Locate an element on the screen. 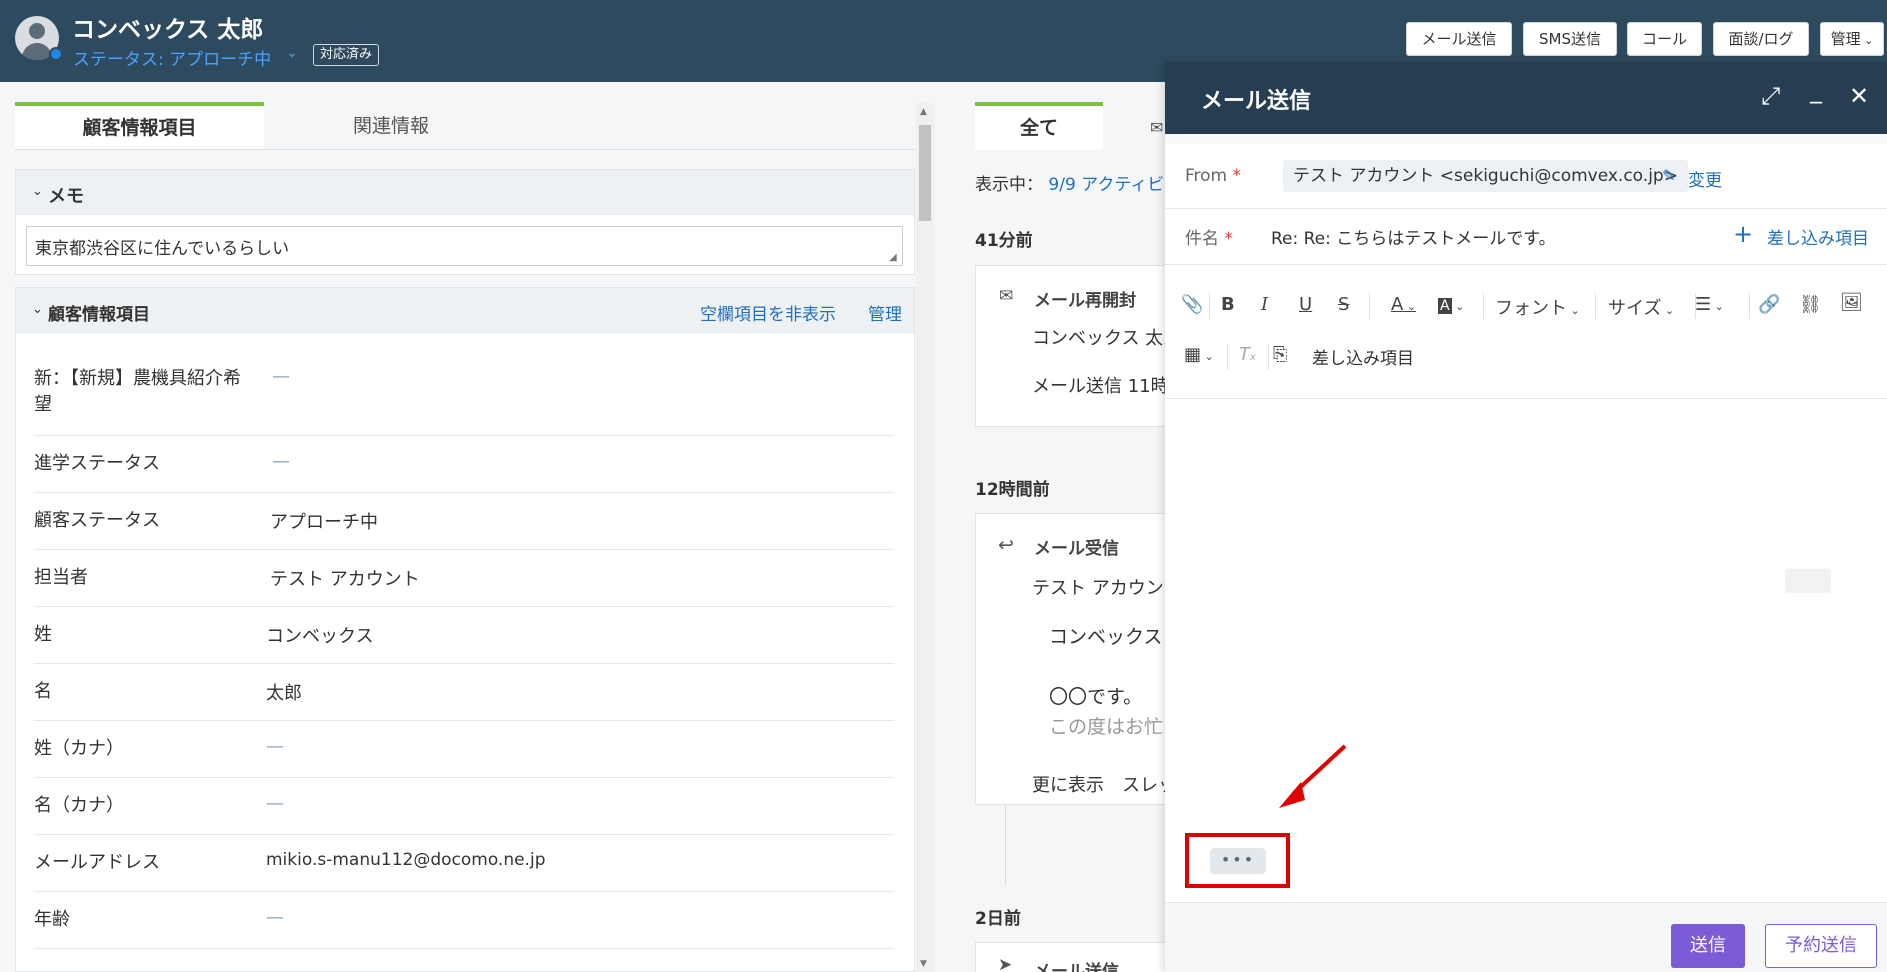 The image size is (1887, 972). memo-title: メモ is located at coordinates (66, 196).